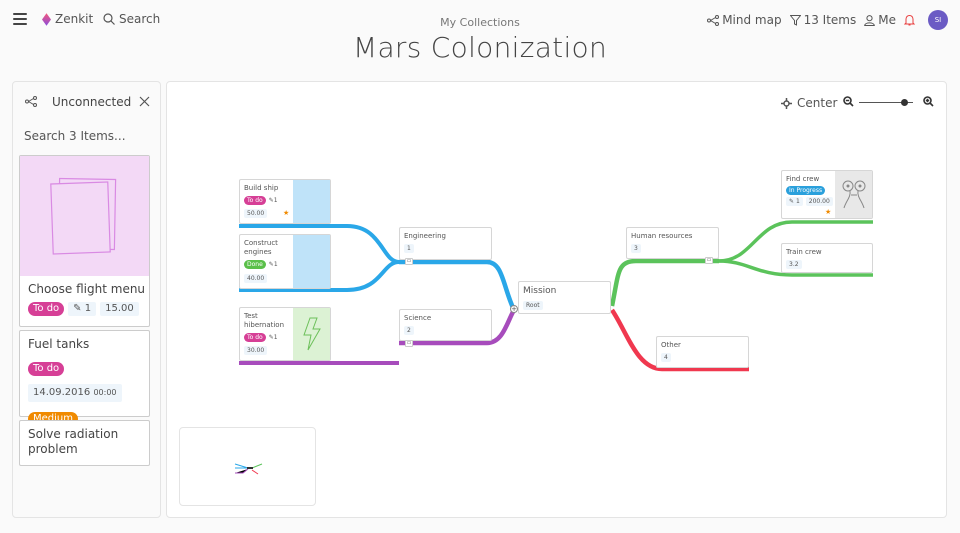 The image size is (960, 533). Describe the element at coordinates (445, 243) in the screenshot. I see `node-engineering: Engineering 1` at that location.